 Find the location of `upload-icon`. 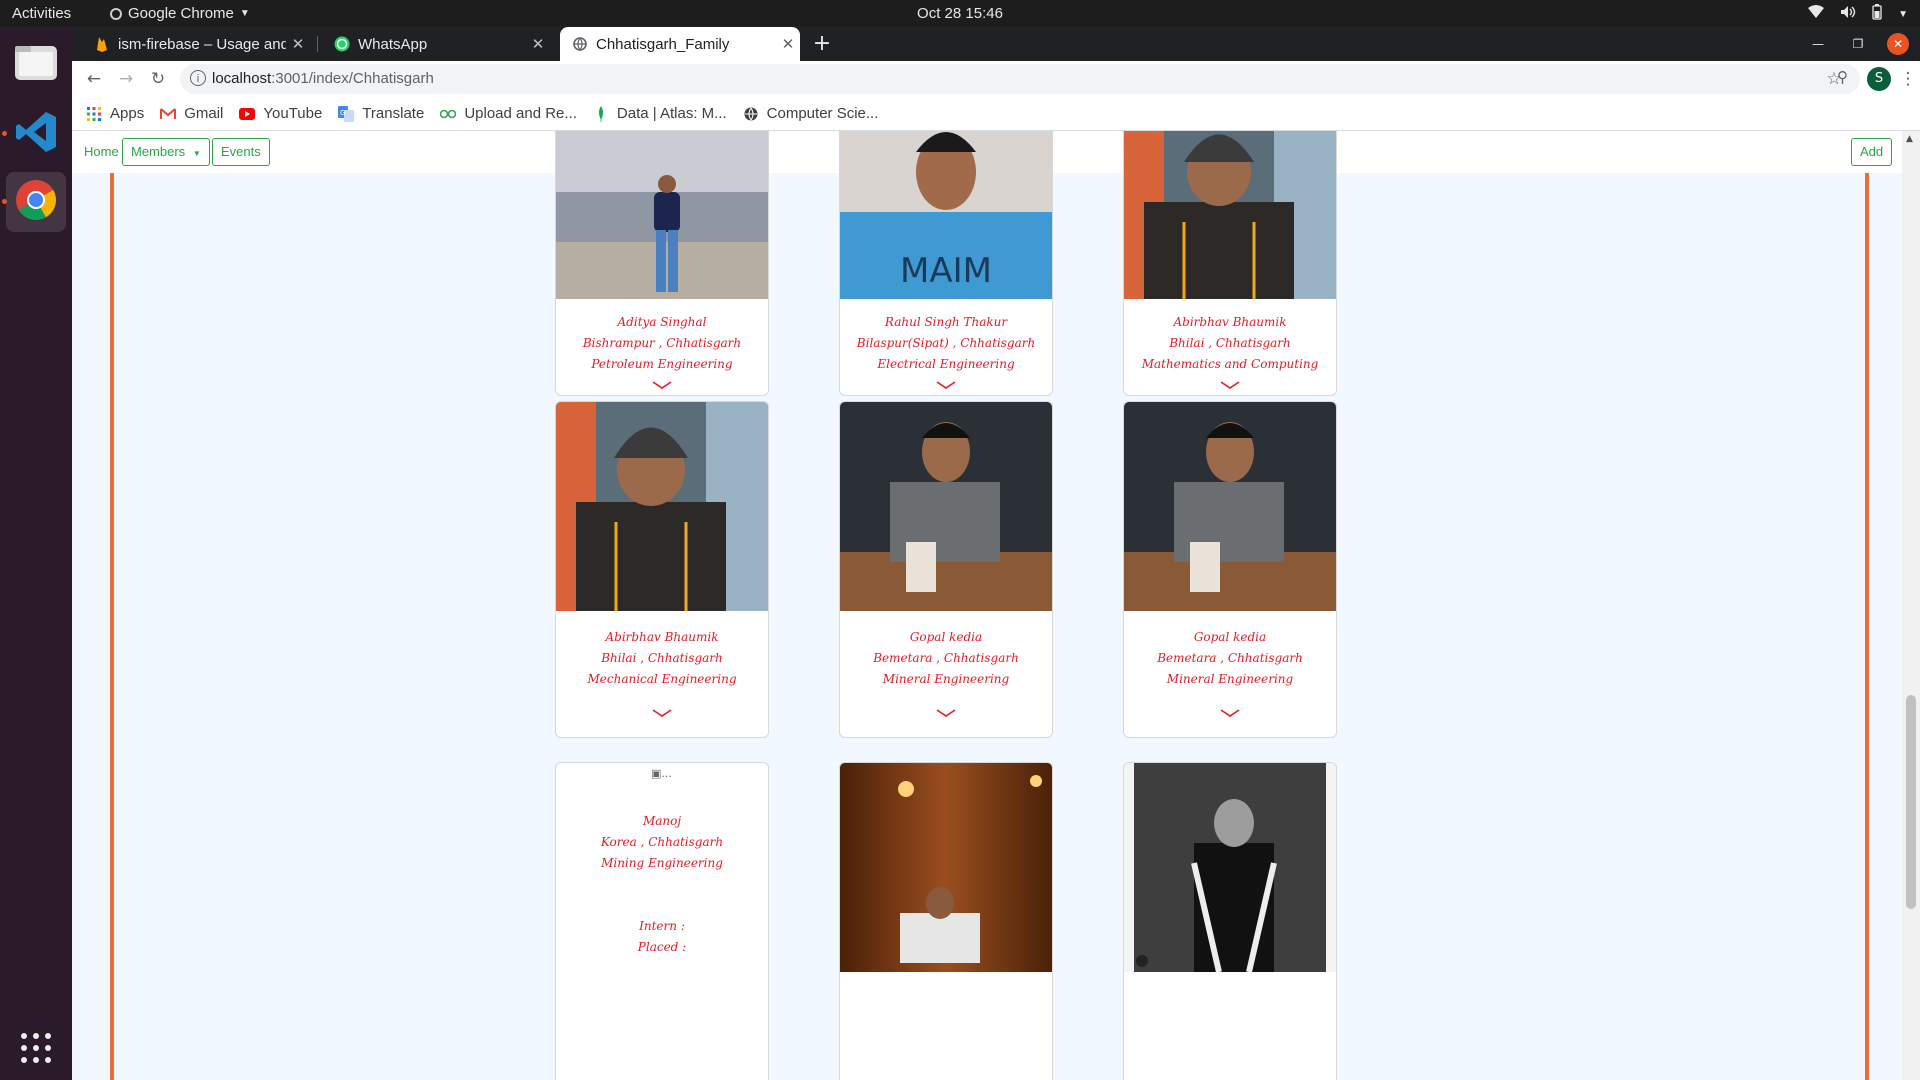

upload-icon is located at coordinates (448, 114).